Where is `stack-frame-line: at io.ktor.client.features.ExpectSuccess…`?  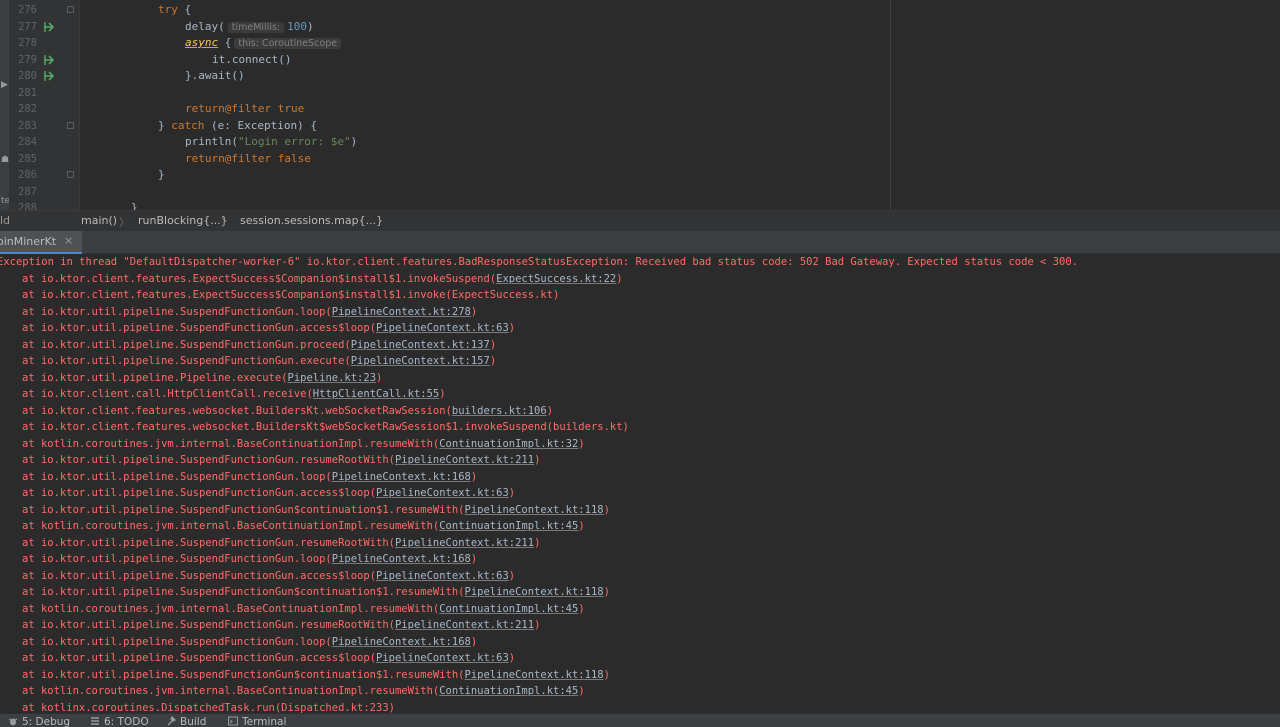
stack-frame-line: at io.ktor.client.features.ExpectSuccess… is located at coordinates (322, 279).